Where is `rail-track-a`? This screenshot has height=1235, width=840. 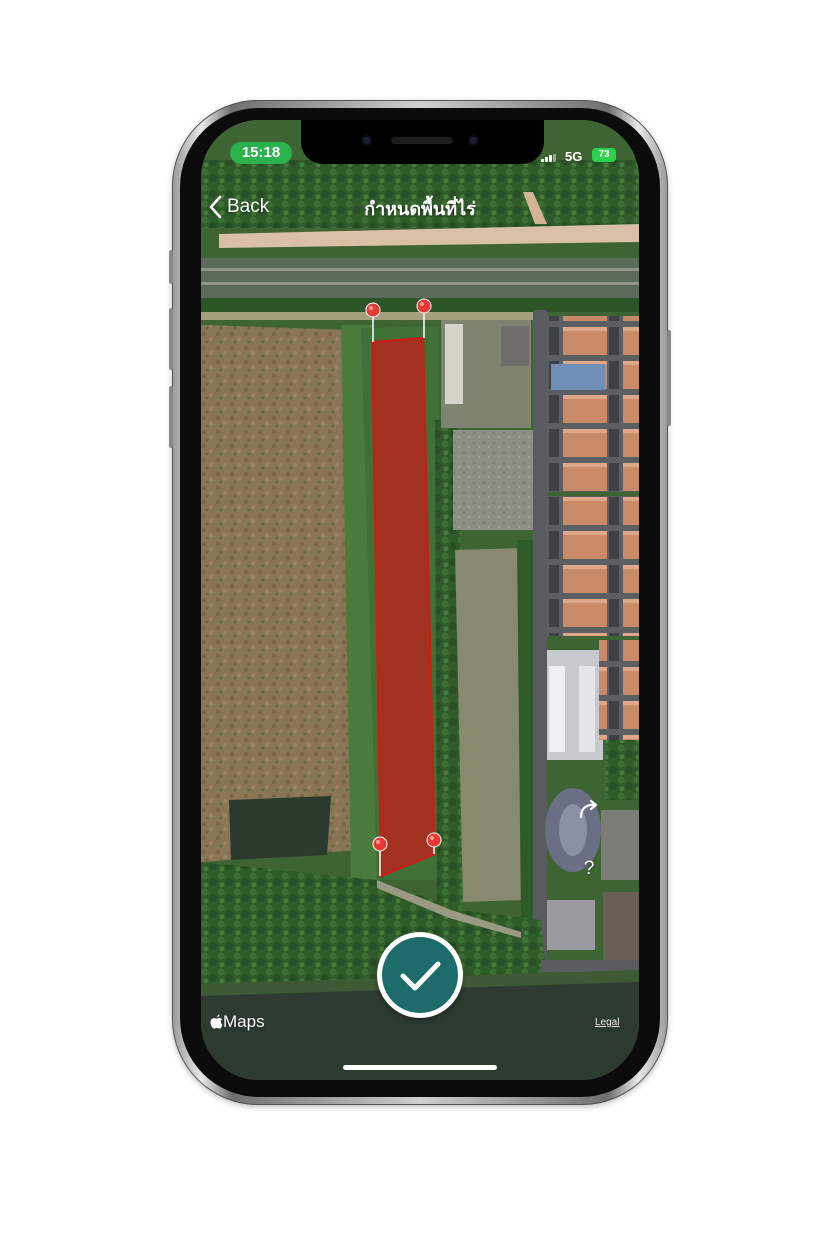
rail-track-a is located at coordinates (420, 269).